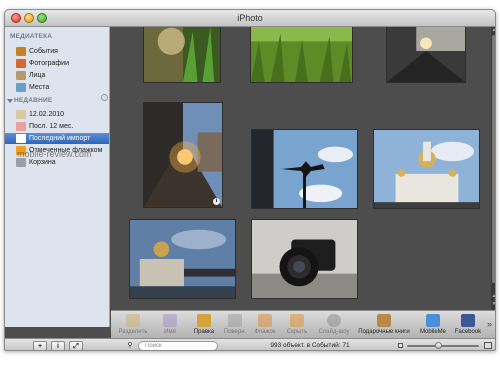 The height and width of the screenshot is (373, 500). What do you see at coordinates (57, 87) in the screenshot?
I see `sidebar-item-places: Места` at bounding box center [57, 87].